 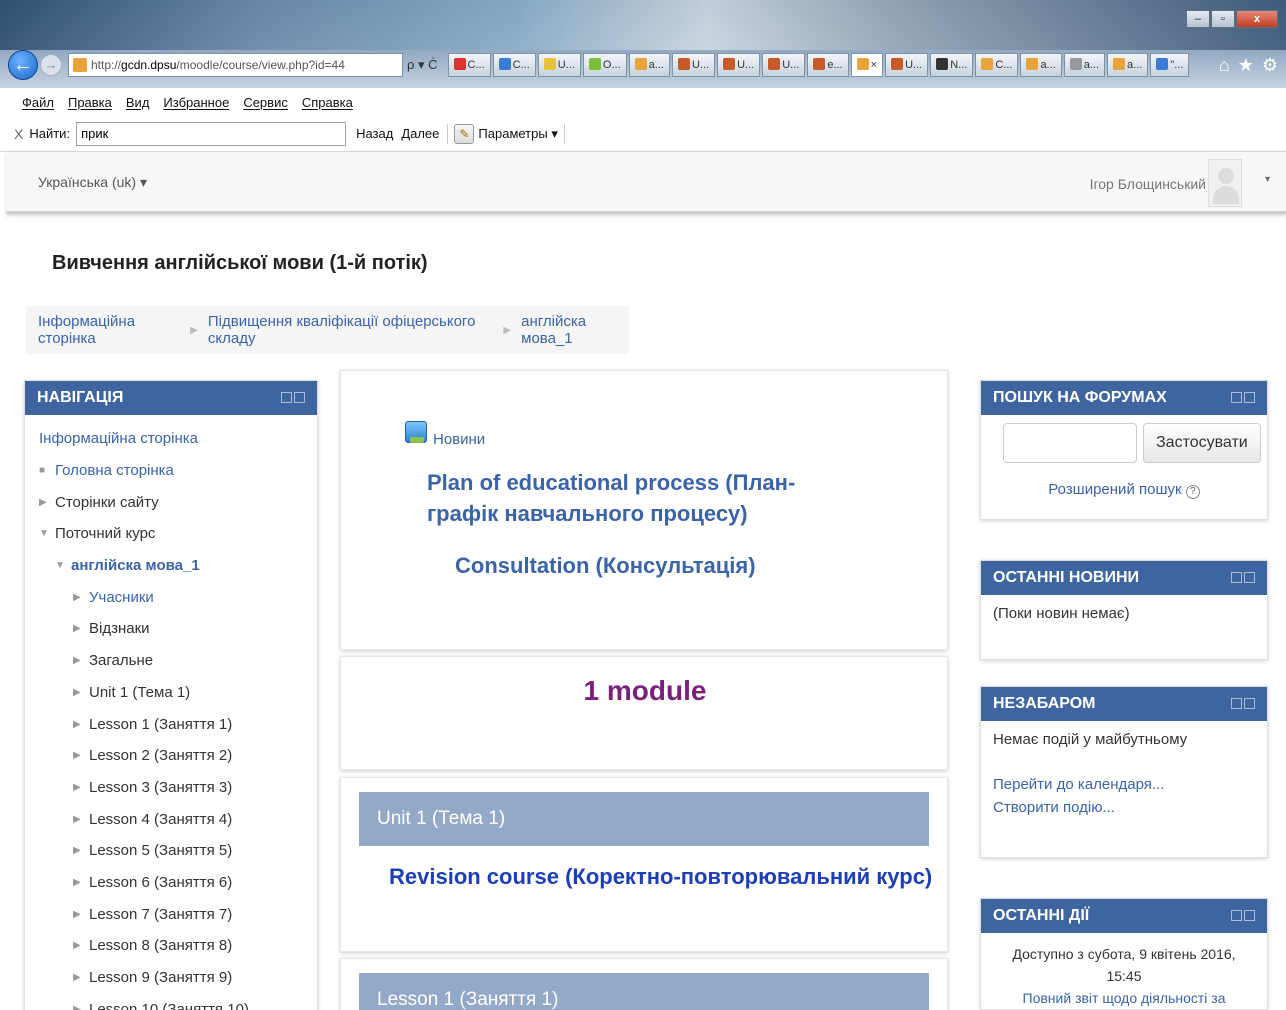 I want to click on consultation-link: Consultation (Консультація), so click(x=605, y=566).